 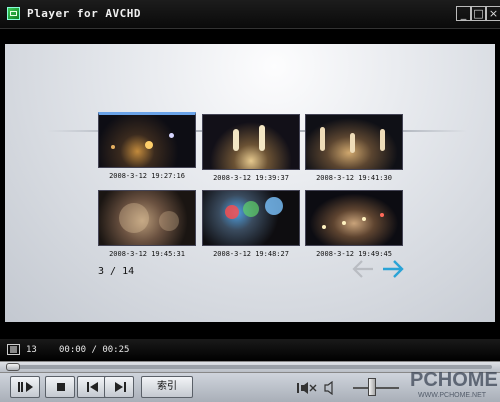 What do you see at coordinates (116, 271) in the screenshot?
I see `page-indicator: 3 / 14` at bounding box center [116, 271].